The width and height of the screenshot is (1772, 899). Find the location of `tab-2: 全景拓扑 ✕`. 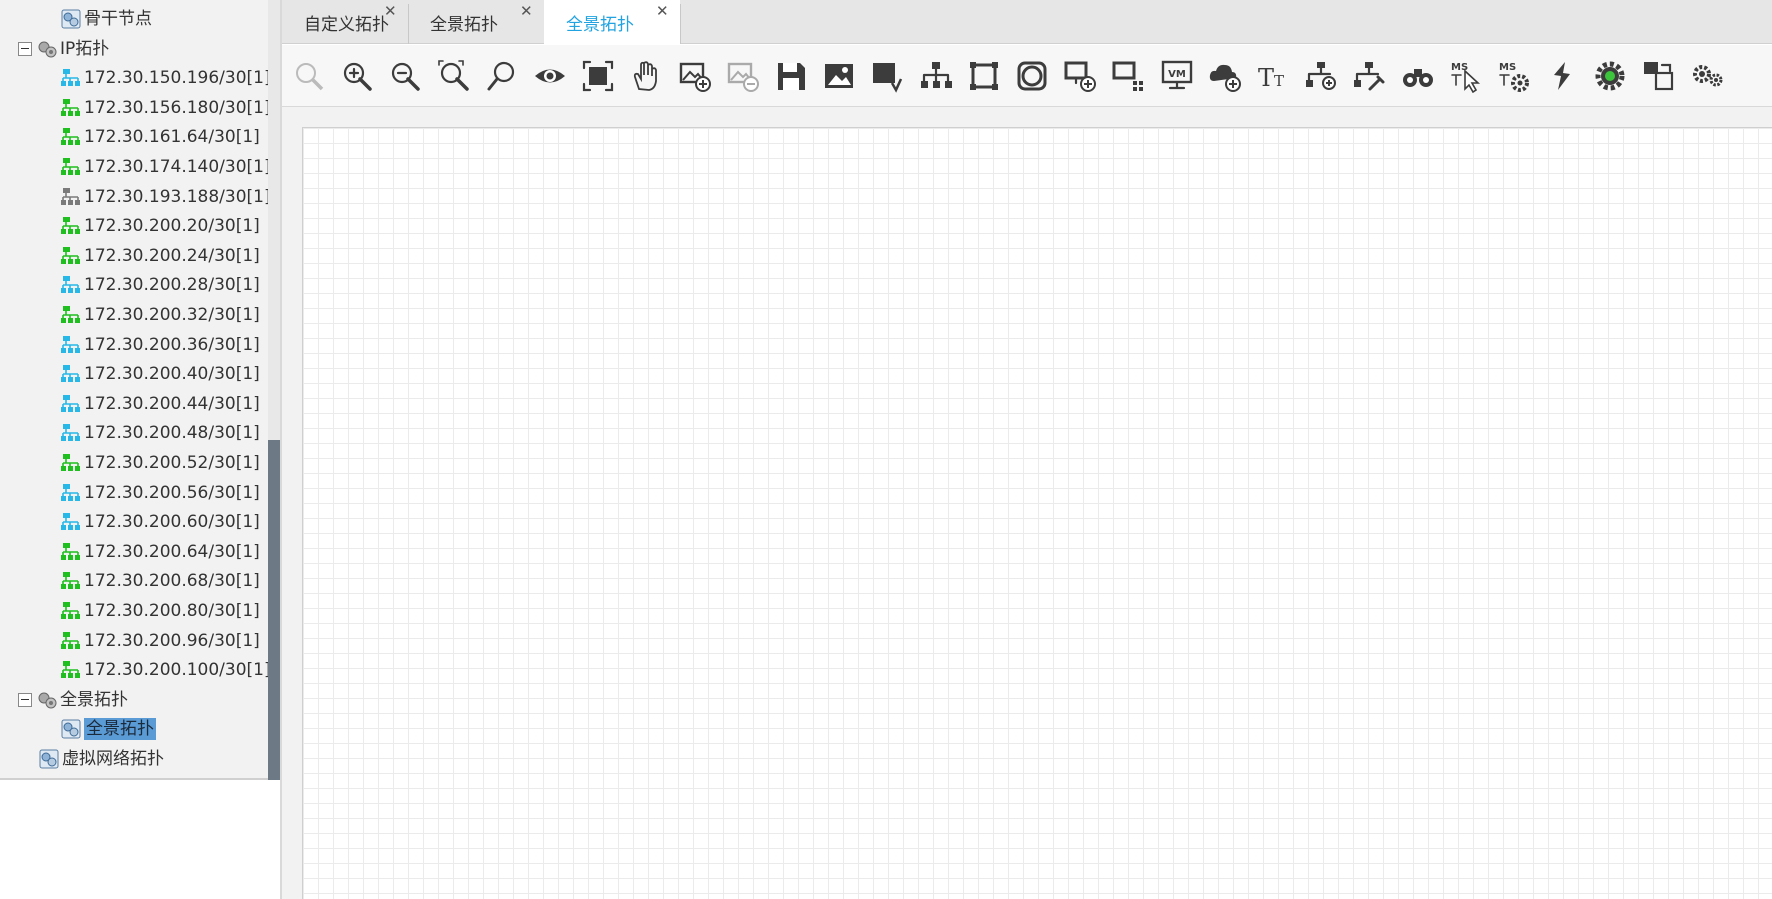

tab-2: 全景拓扑 ✕ is located at coordinates (612, 22).